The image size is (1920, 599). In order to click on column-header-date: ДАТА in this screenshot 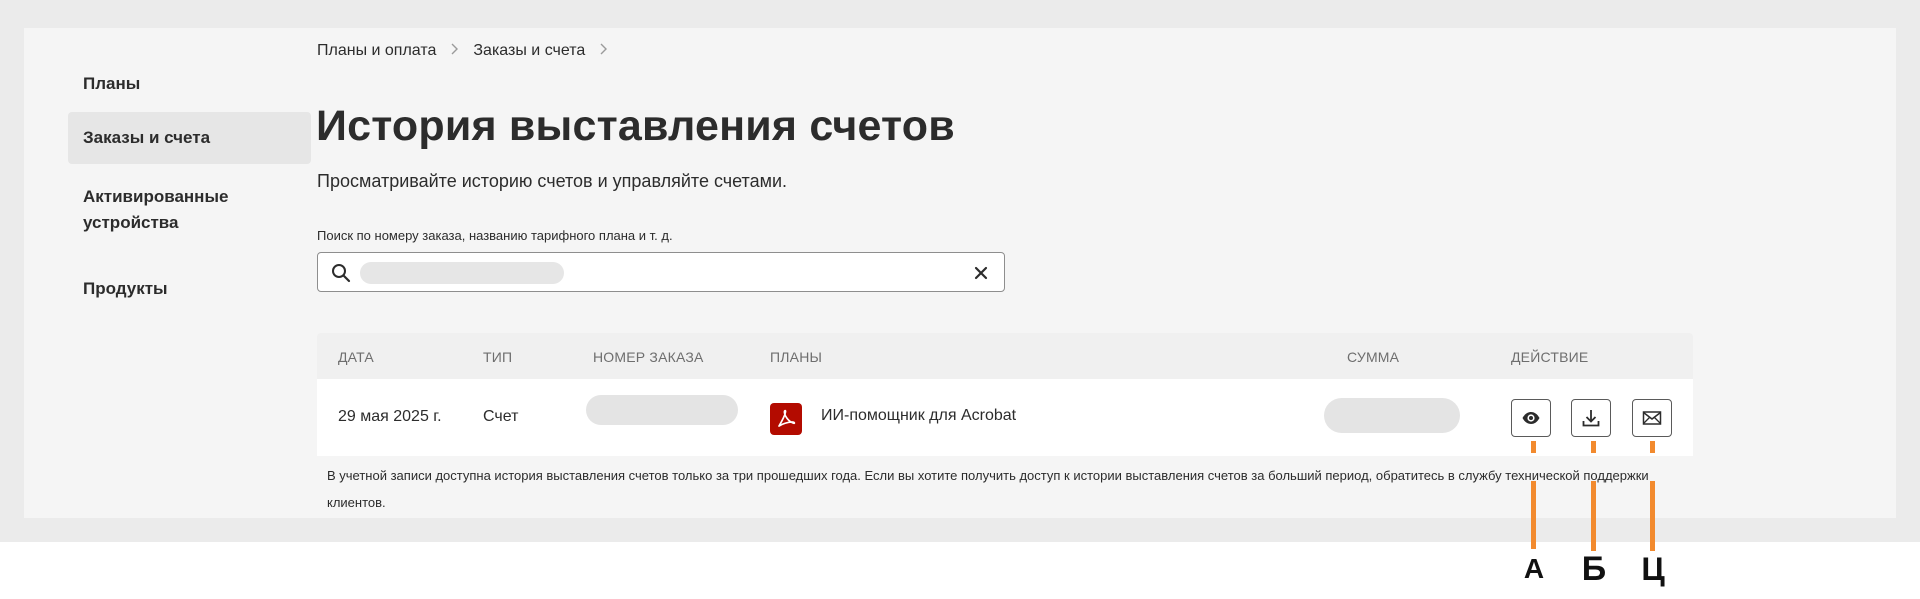, I will do `click(356, 357)`.